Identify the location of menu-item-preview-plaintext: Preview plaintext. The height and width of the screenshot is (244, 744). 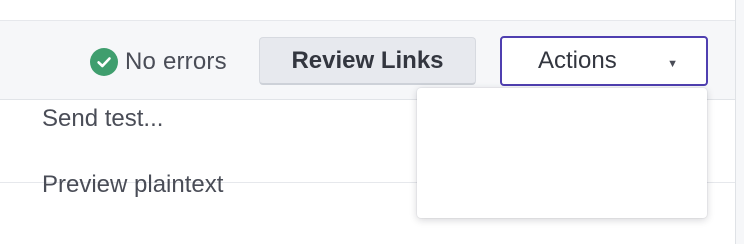
(132, 185).